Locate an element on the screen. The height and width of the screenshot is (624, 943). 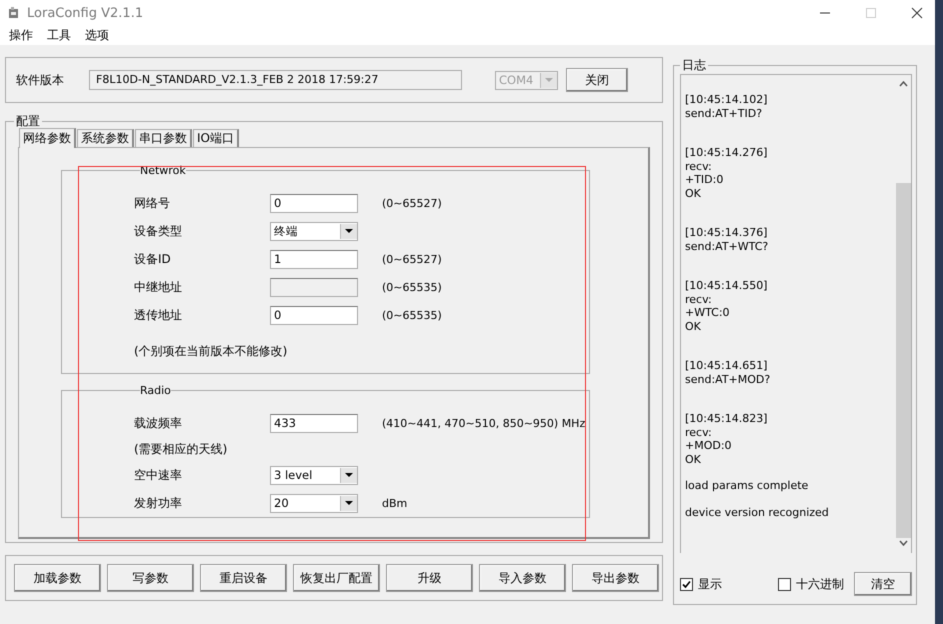
log-line: [10:45:14.550] is located at coordinates (726, 285).